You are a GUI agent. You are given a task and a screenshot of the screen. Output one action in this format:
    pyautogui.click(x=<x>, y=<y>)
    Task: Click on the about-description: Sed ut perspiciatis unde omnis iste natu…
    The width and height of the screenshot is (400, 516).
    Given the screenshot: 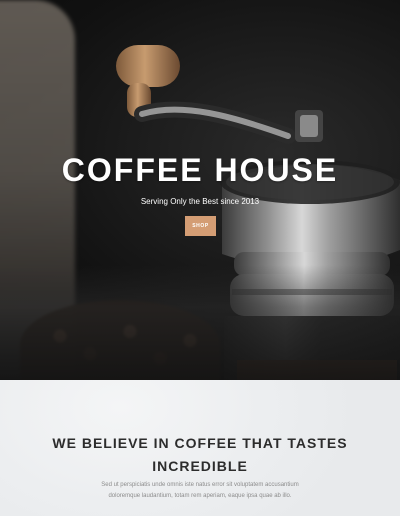 What is the action you would take?
    pyautogui.click(x=200, y=491)
    